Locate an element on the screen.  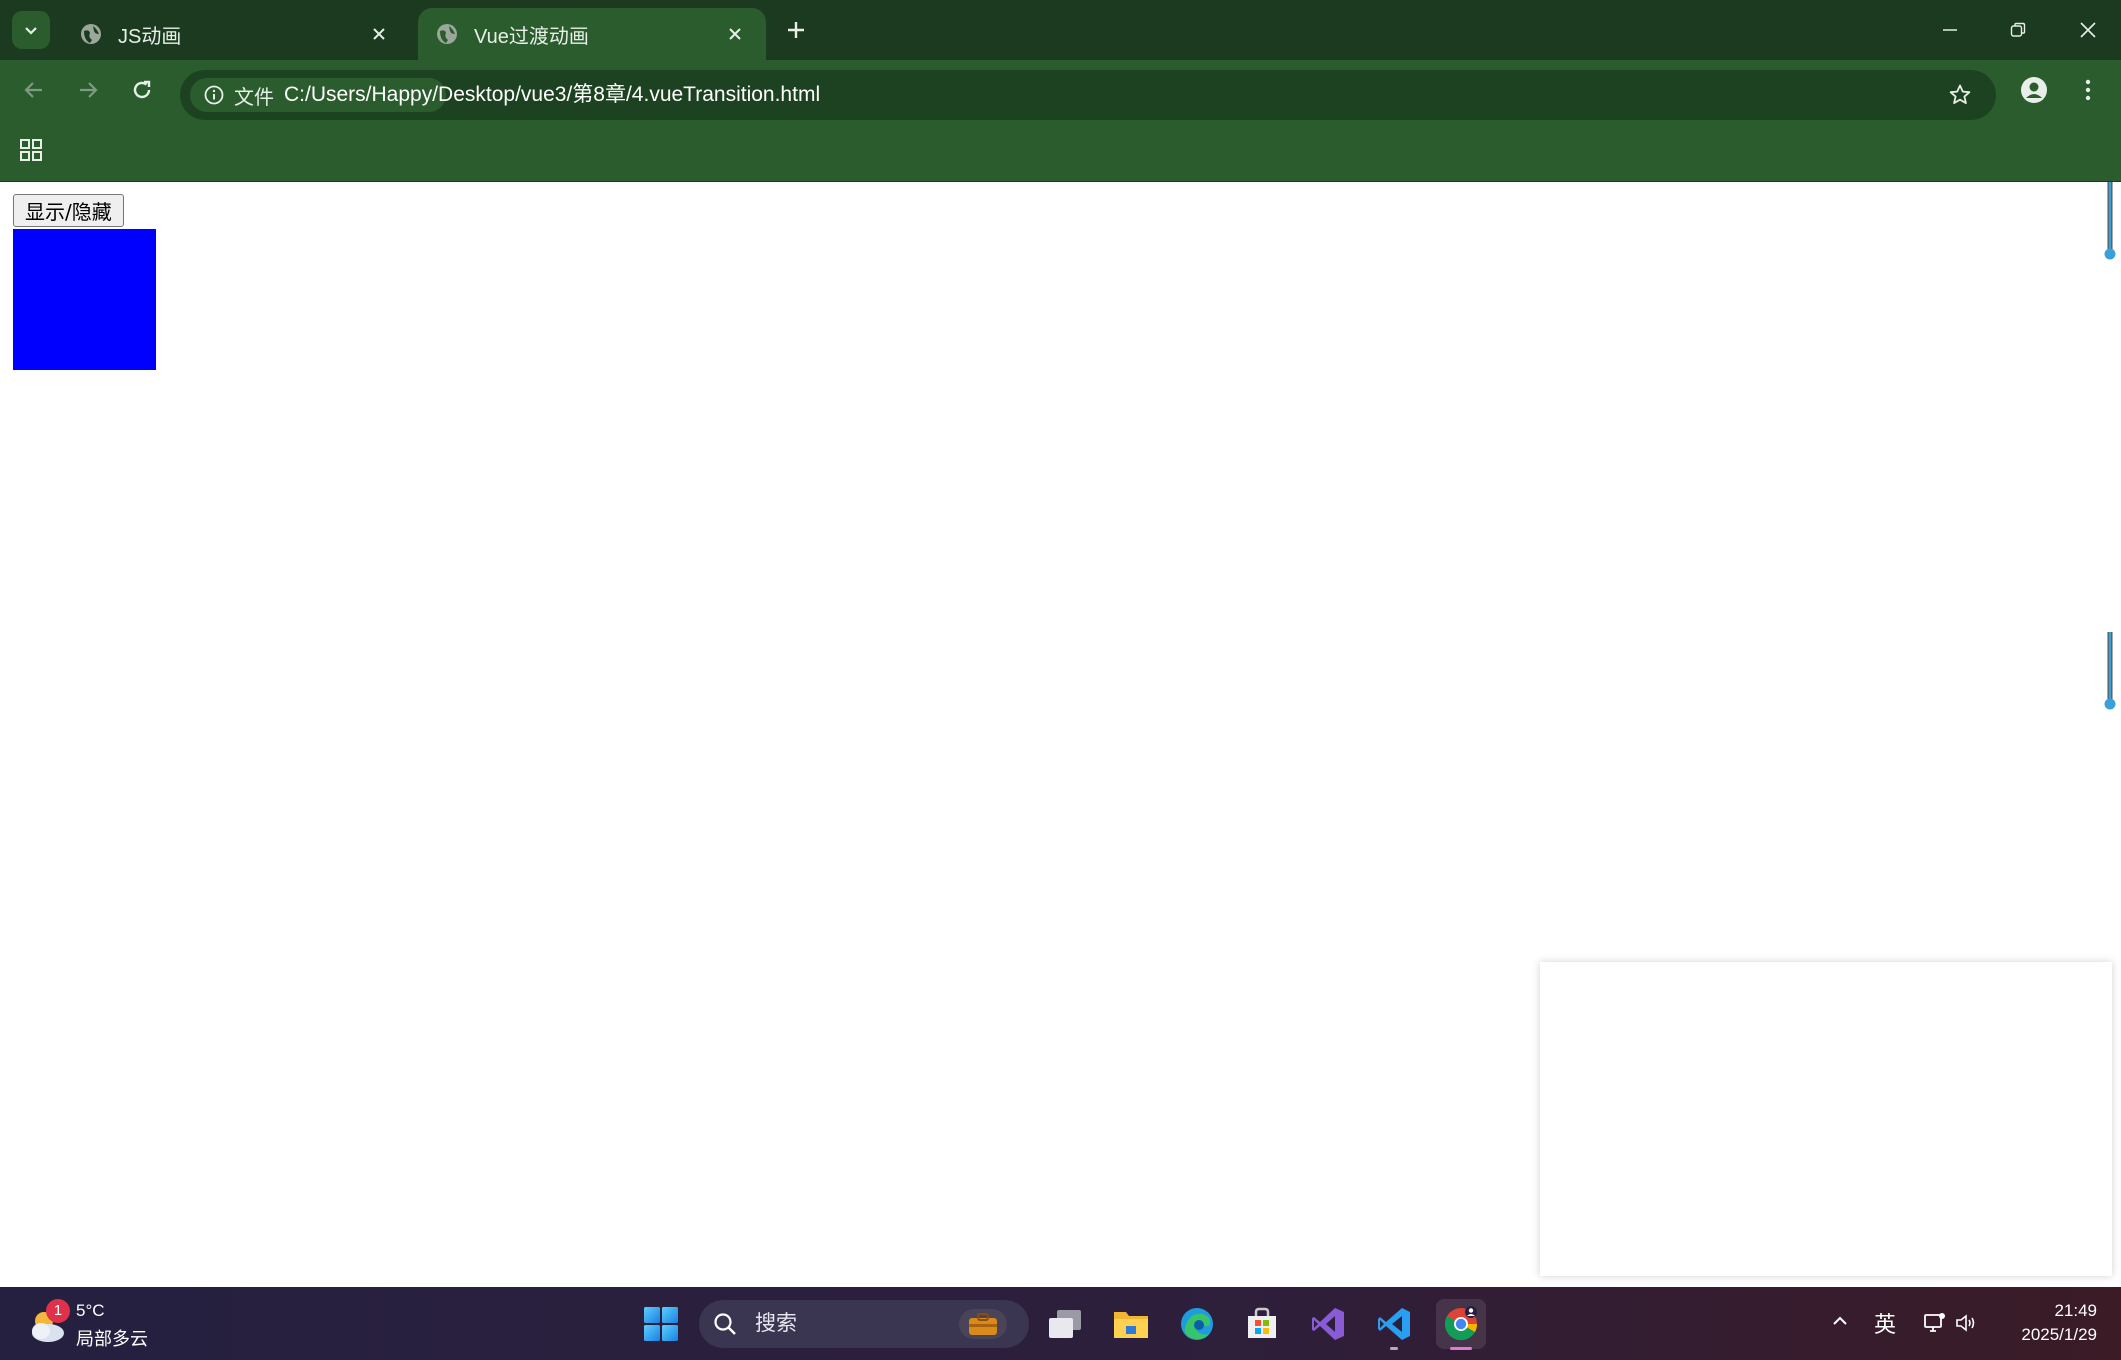
profile-button is located at coordinates (2034, 90).